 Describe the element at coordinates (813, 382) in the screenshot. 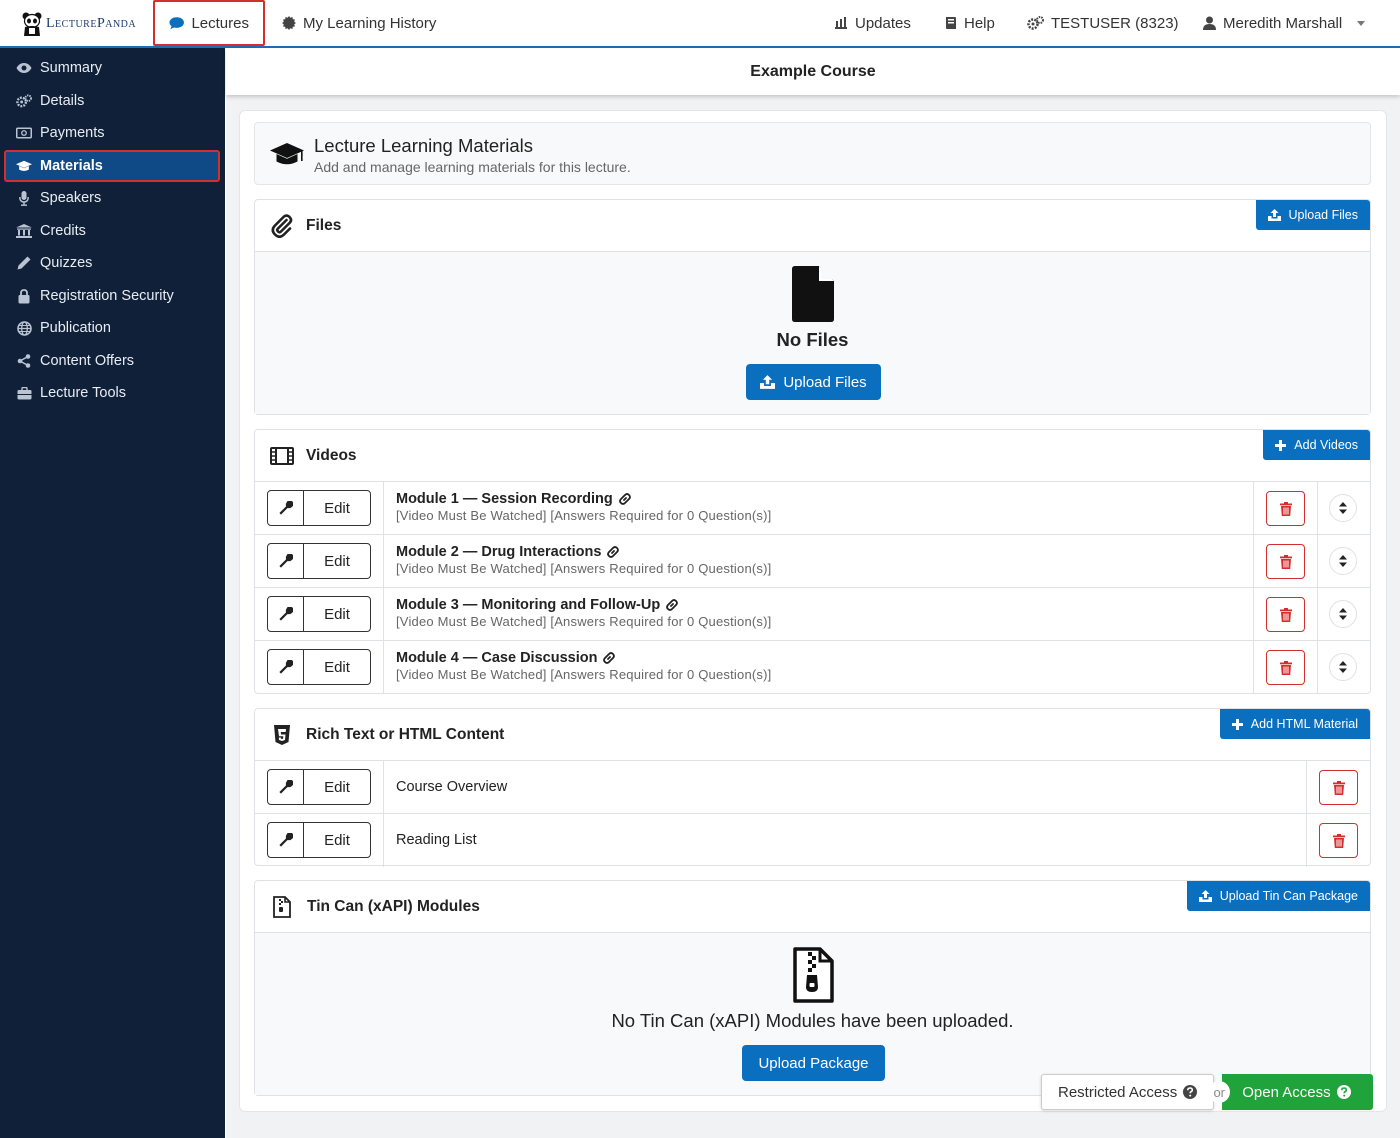

I see `upload-files-empty-button: Upload Files` at that location.